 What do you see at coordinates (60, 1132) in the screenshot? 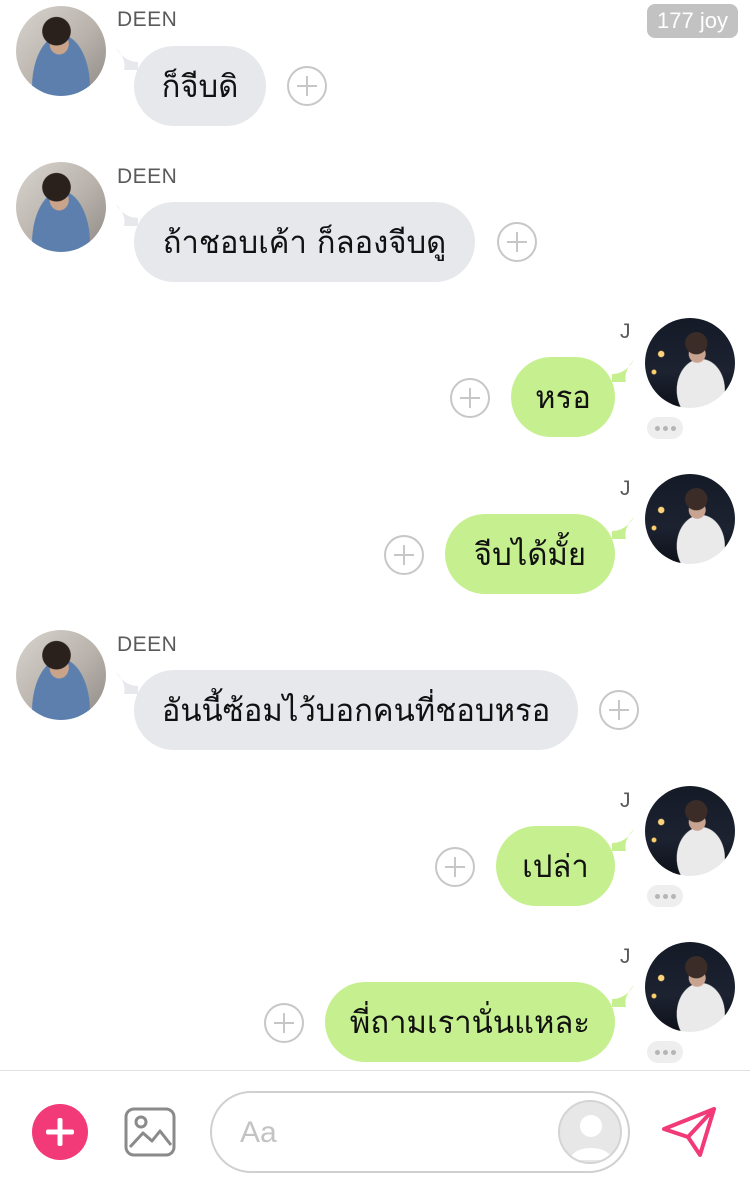
I see `plus-circle-icon` at bounding box center [60, 1132].